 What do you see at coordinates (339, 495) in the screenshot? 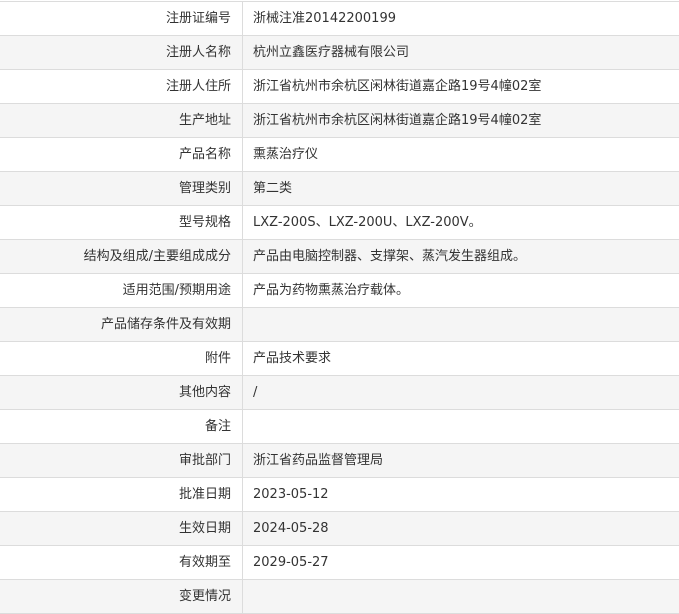
I see `row-approval-date: 批准日期 2023-05-12` at bounding box center [339, 495].